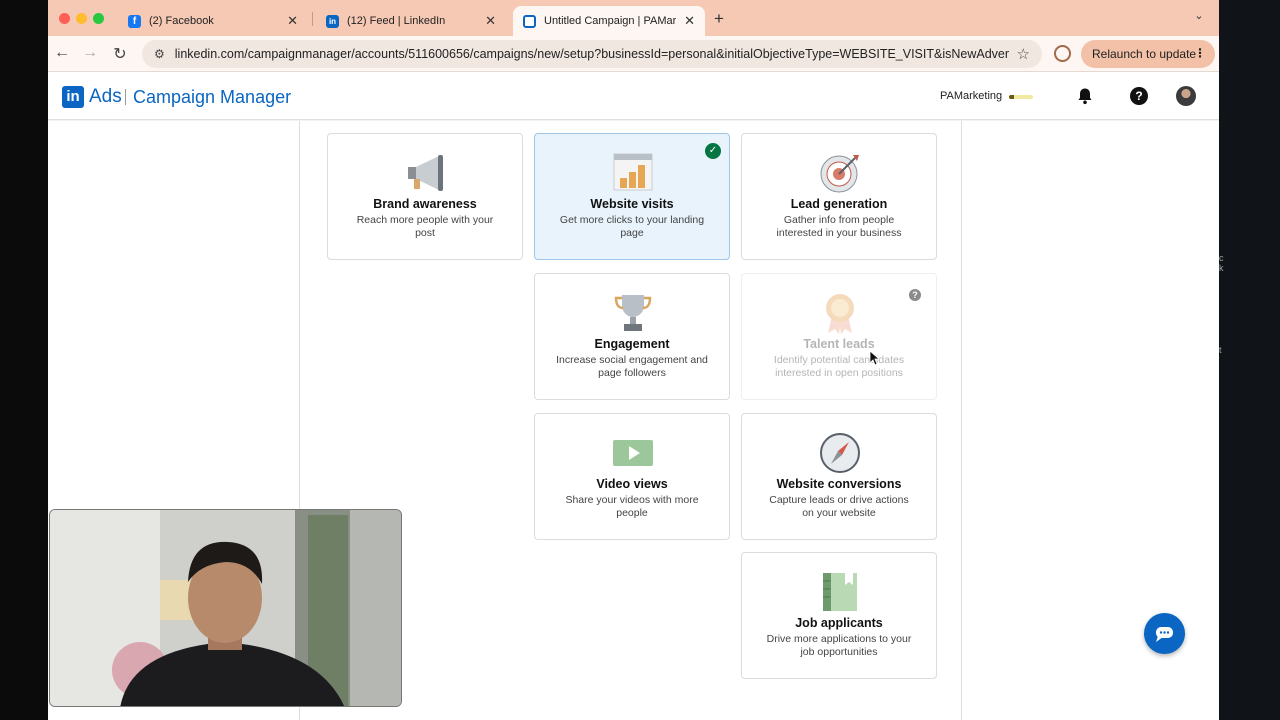  What do you see at coordinates (1139, 96) in the screenshot?
I see `help-icon: ?` at bounding box center [1139, 96].